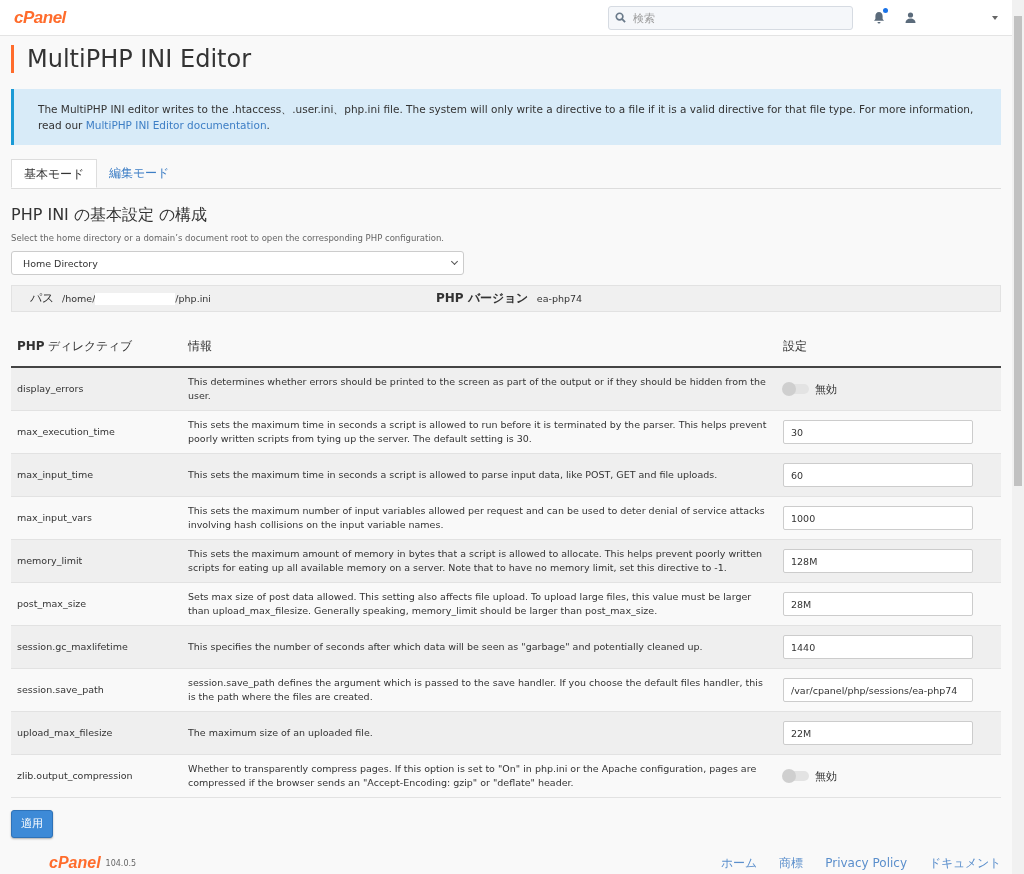 This screenshot has width=1024, height=874. Describe the element at coordinates (1018, 437) in the screenshot. I see `scrollbar` at that location.